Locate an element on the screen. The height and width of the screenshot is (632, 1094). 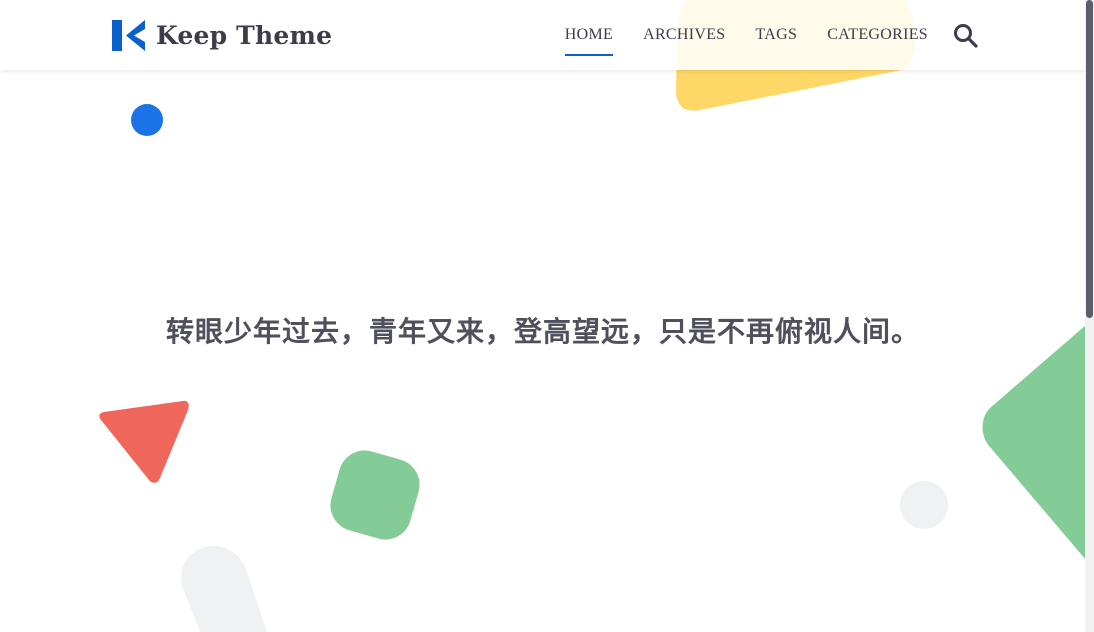
page-scrollbar is located at coordinates (1089, 316).